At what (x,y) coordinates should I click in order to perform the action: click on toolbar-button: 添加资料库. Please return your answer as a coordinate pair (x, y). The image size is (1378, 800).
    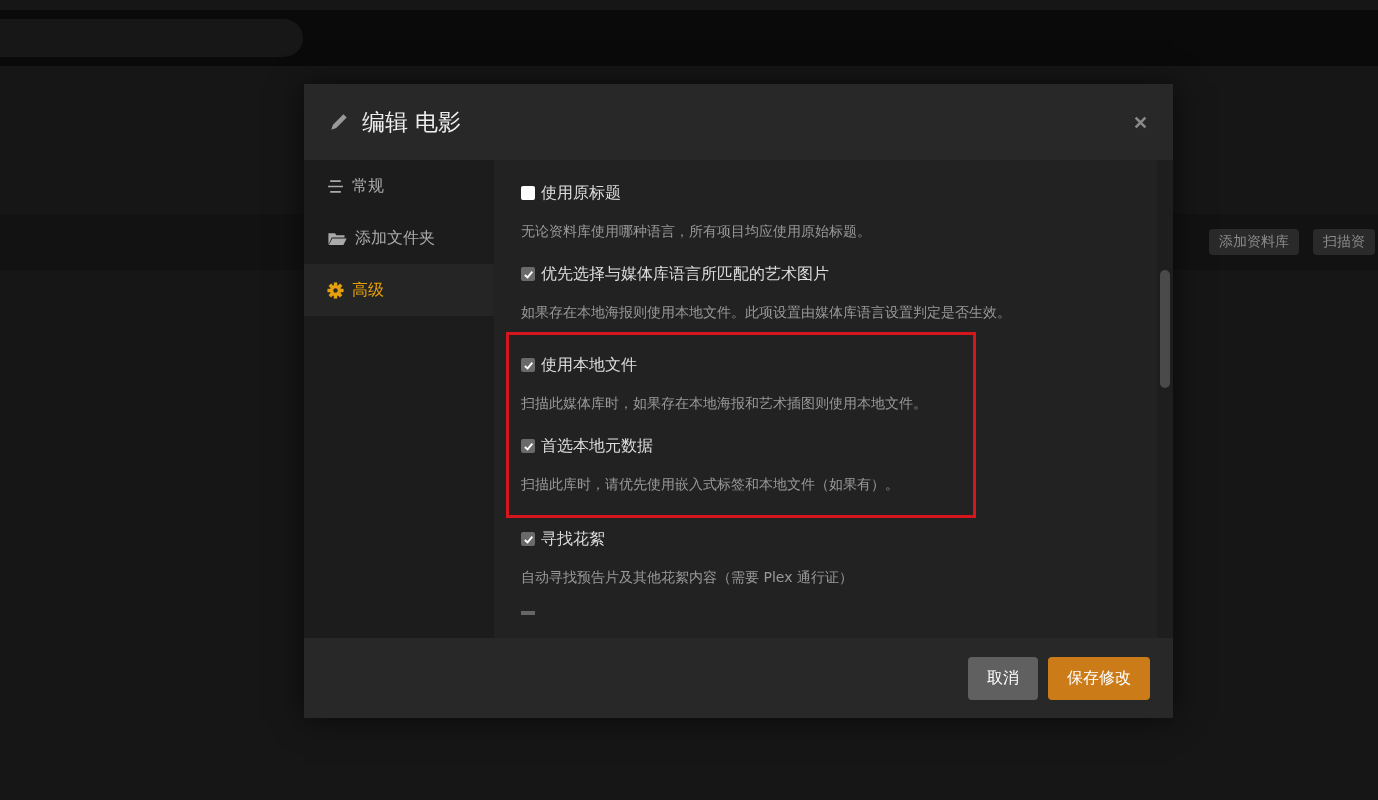
    Looking at the image, I should click on (1254, 242).